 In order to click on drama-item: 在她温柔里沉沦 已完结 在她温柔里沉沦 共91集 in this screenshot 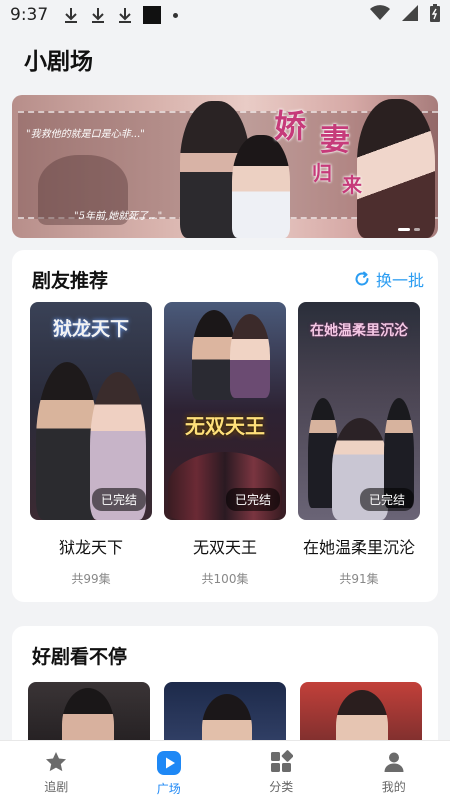, I will do `click(359, 444)`.